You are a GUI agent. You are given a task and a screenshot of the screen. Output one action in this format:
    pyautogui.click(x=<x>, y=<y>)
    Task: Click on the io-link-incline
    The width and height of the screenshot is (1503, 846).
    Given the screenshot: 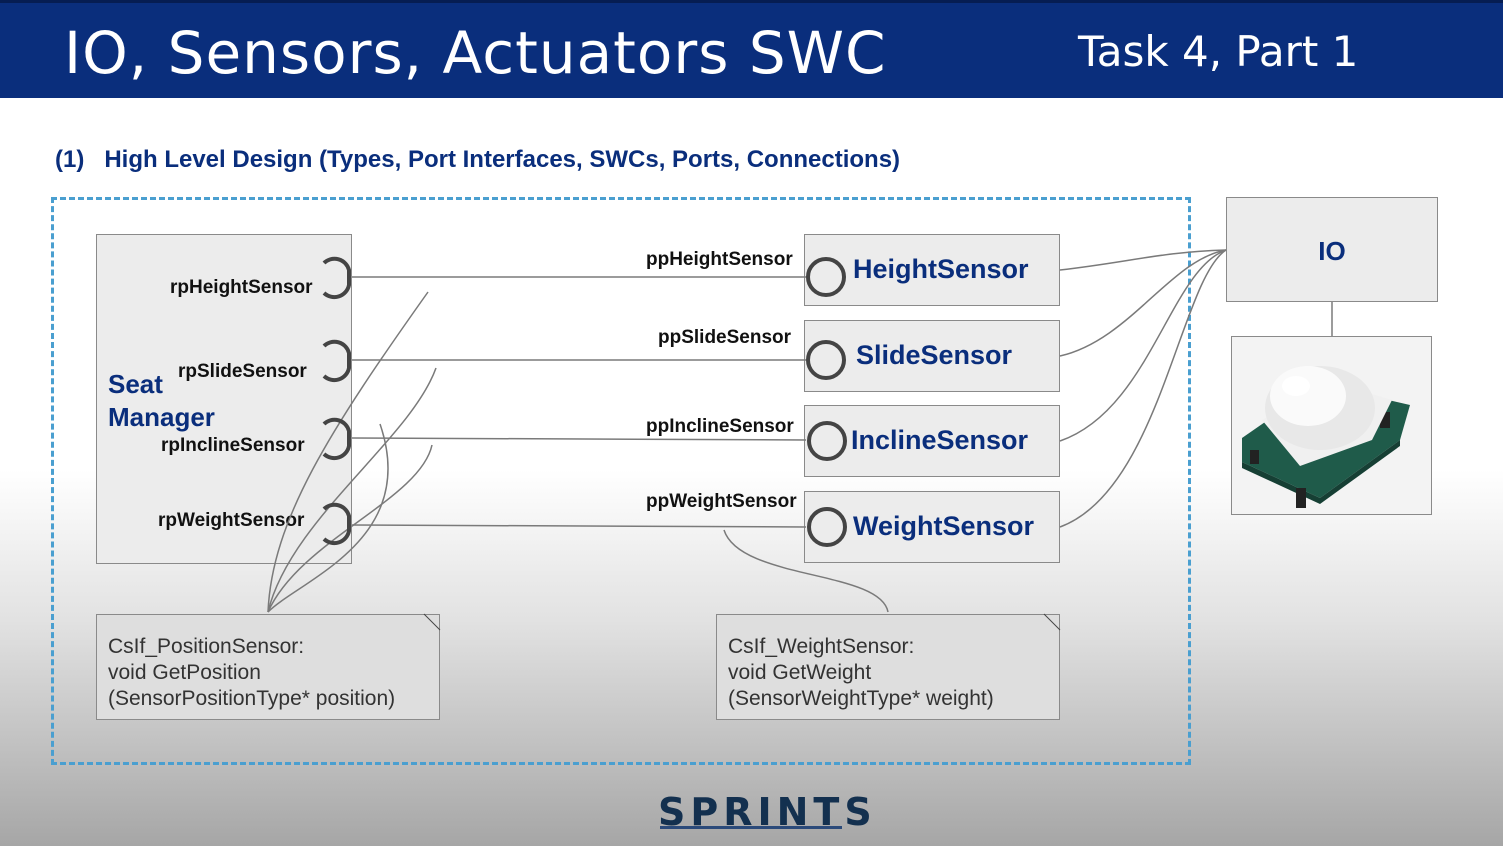 What is the action you would take?
    pyautogui.click(x=1143, y=345)
    